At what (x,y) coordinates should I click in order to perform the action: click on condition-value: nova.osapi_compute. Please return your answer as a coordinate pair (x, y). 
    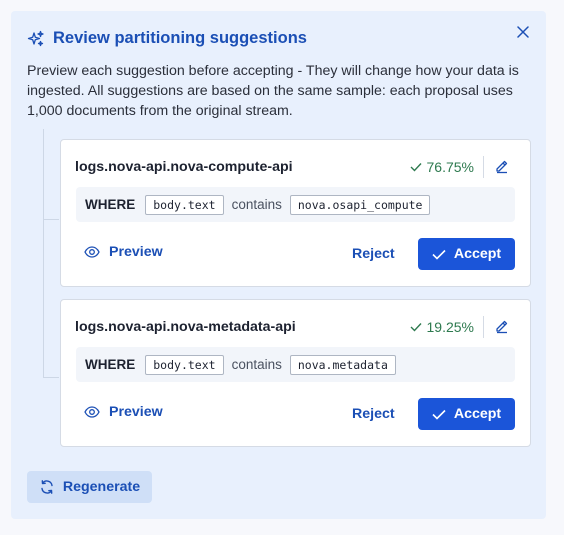
    Looking at the image, I should click on (360, 204).